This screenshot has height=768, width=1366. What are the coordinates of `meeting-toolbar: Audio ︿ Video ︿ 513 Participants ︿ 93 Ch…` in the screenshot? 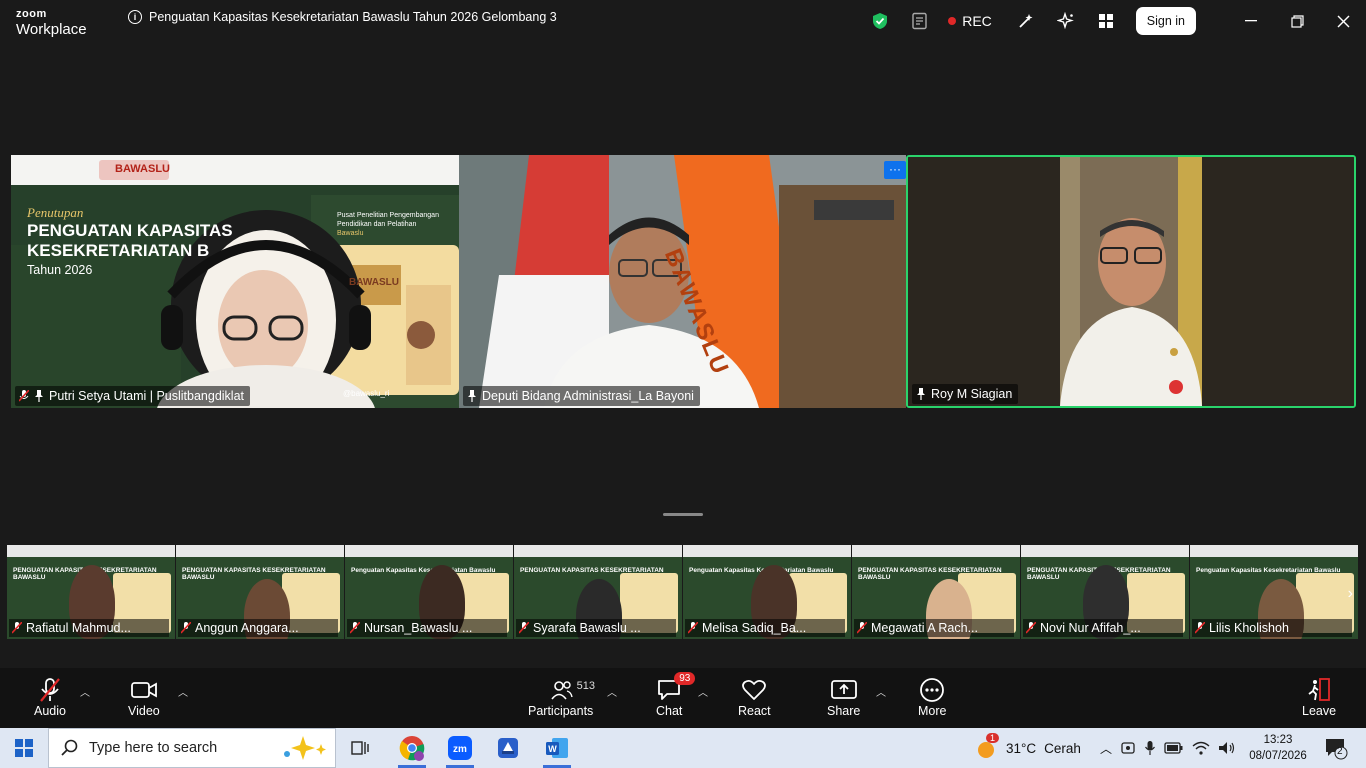 It's located at (683, 698).